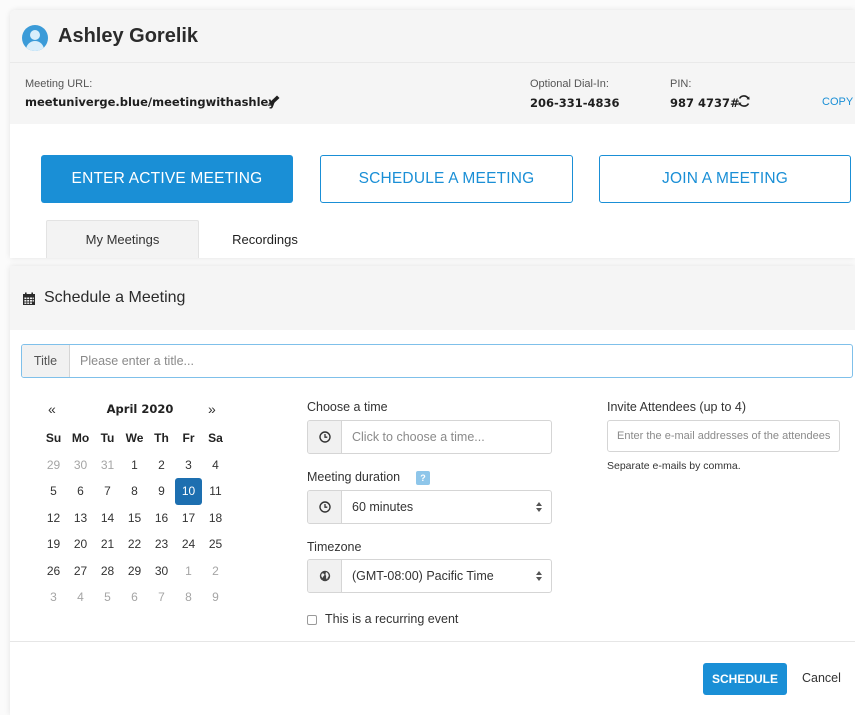 This screenshot has width=855, height=715. I want to click on calendar-month-title: April 2020, so click(140, 409).